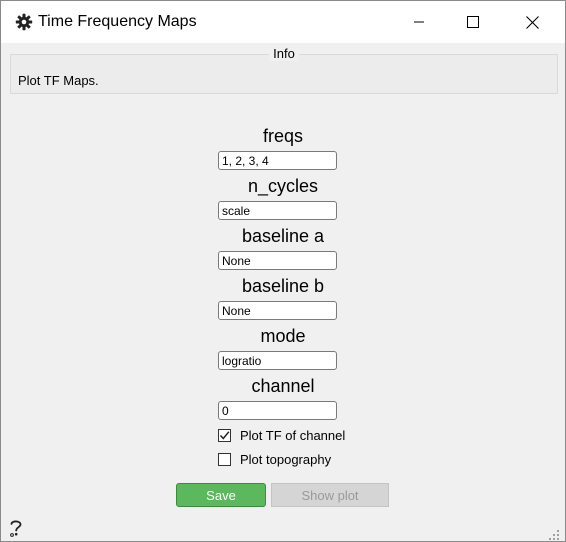 The width and height of the screenshot is (566, 542). Describe the element at coordinates (293, 435) in the screenshot. I see `plot-tf-checkbox-label: Plot TF of channel` at that location.